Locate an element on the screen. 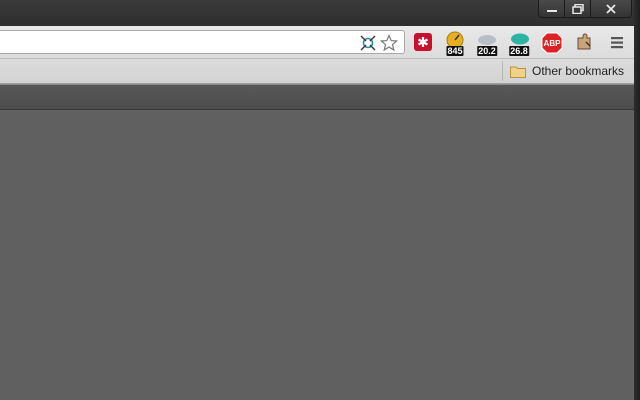 The width and height of the screenshot is (640, 400). extension-badge: 845 is located at coordinates (455, 51).